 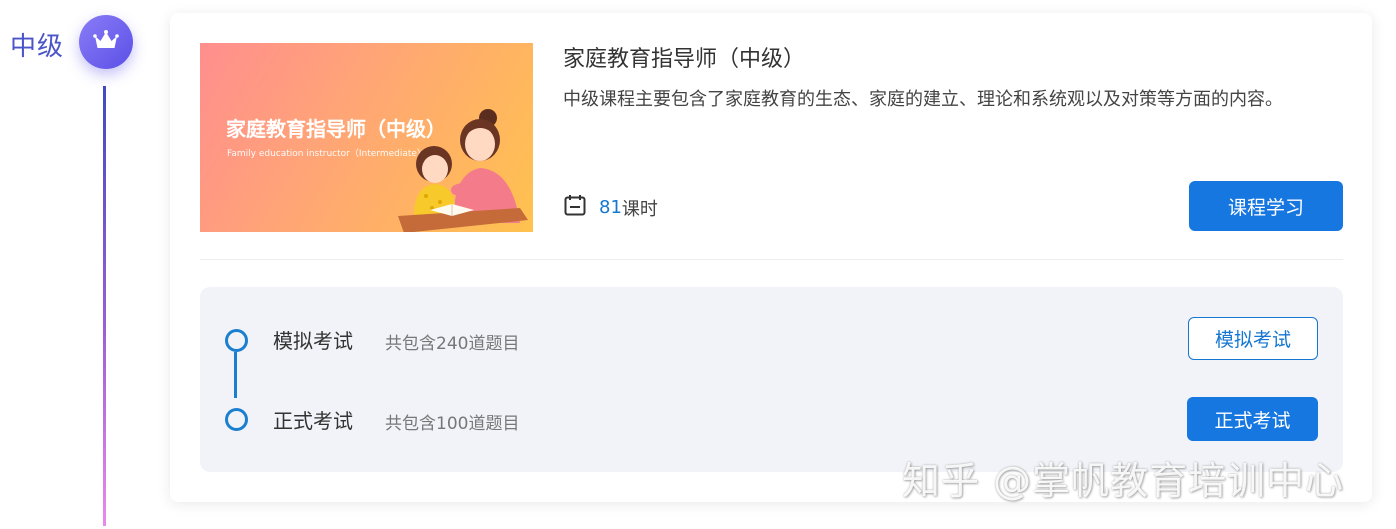 I want to click on divider, so click(x=771, y=259).